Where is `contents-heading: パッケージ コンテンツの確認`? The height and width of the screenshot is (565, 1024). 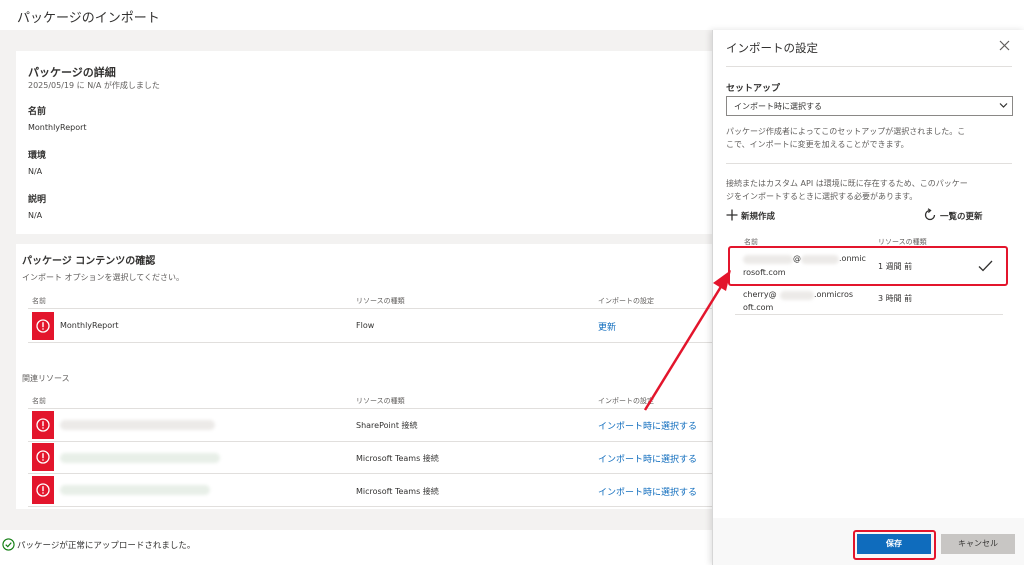
contents-heading: パッケージ コンテンツの確認 is located at coordinates (89, 261).